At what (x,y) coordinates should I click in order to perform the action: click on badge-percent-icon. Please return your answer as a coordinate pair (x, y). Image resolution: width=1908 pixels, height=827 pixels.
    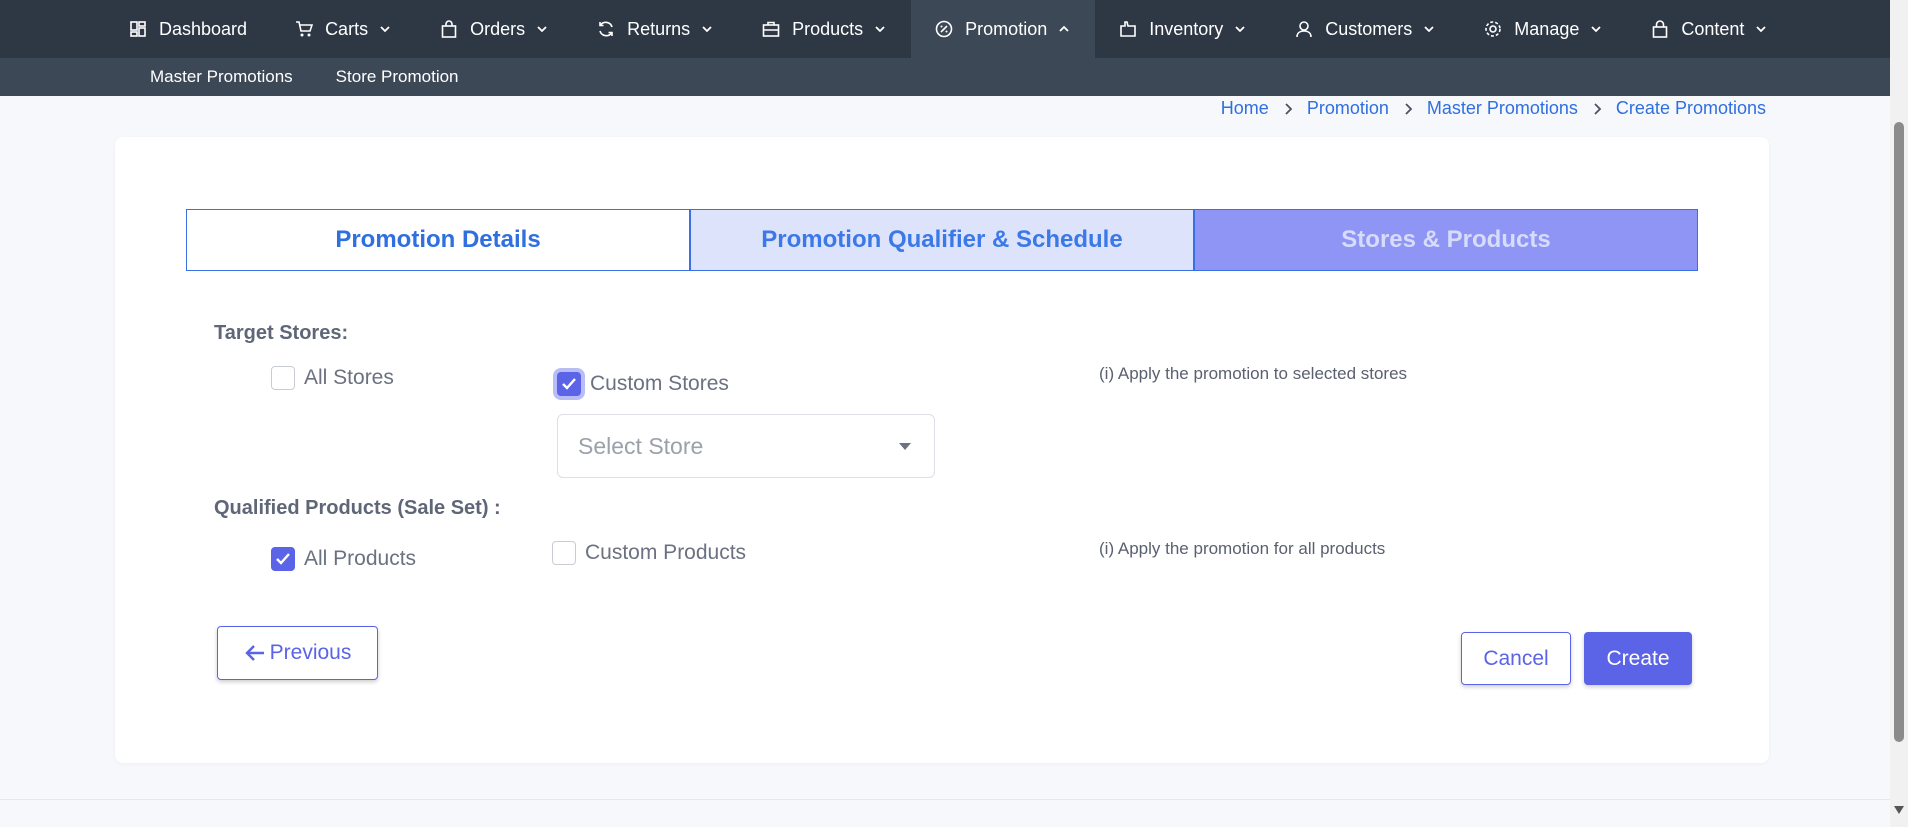
    Looking at the image, I should click on (944, 29).